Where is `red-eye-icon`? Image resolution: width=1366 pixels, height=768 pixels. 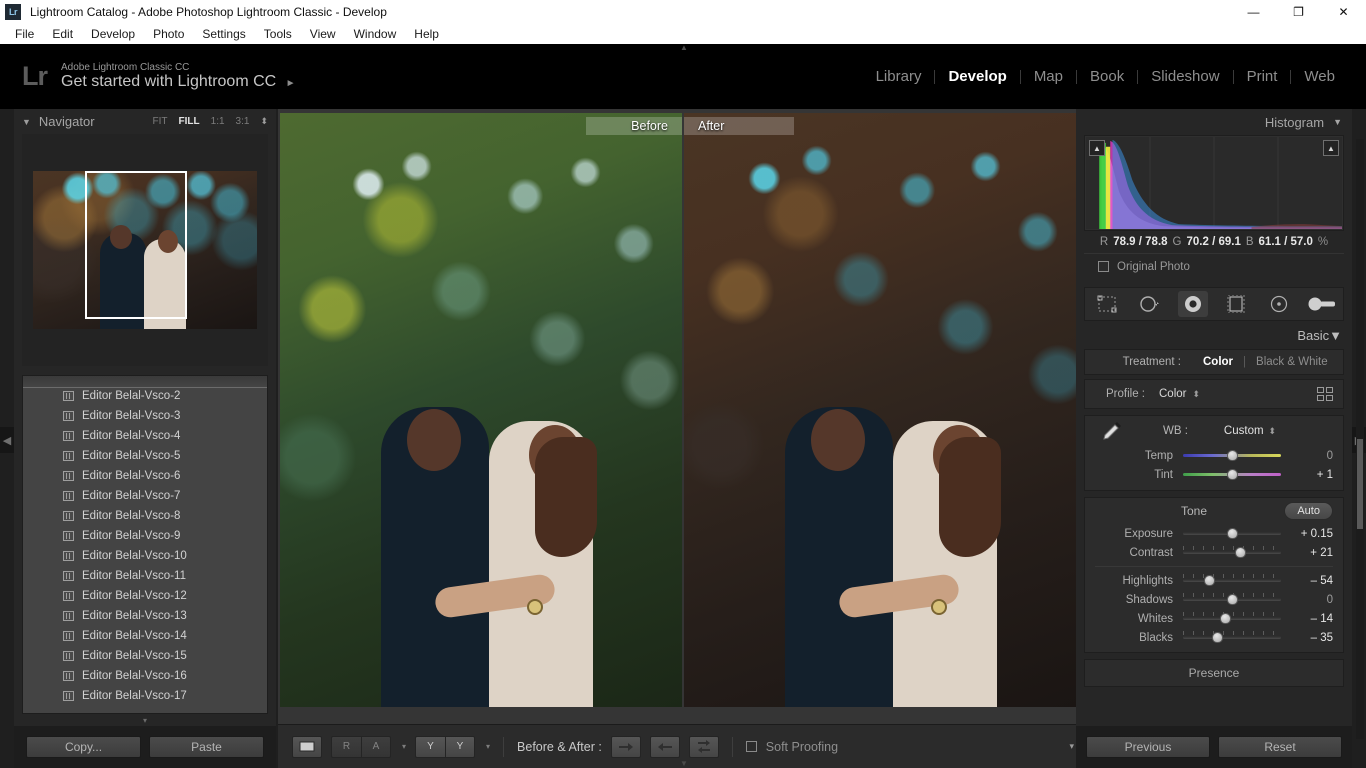
red-eye-icon is located at coordinates (1192, 304).